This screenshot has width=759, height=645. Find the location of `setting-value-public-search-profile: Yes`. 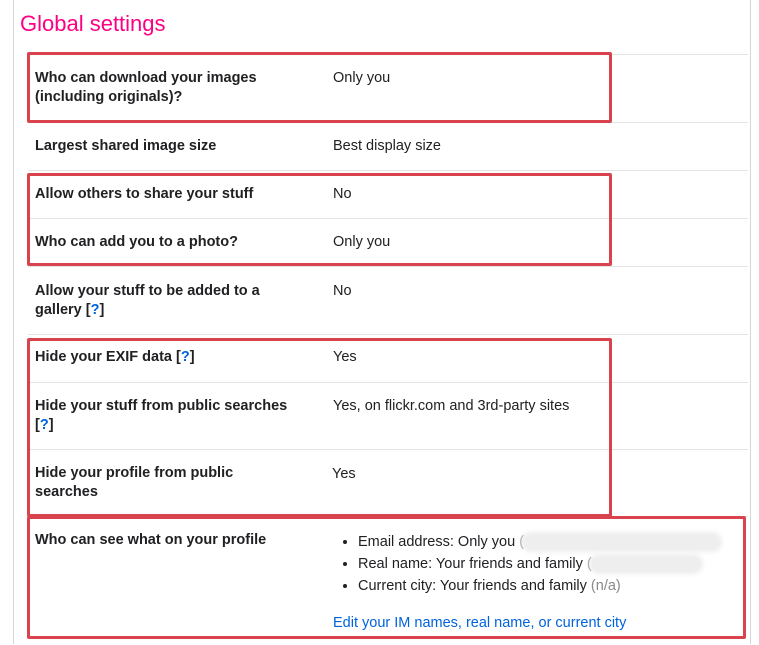

setting-value-public-search-profile: Yes is located at coordinates (344, 474).